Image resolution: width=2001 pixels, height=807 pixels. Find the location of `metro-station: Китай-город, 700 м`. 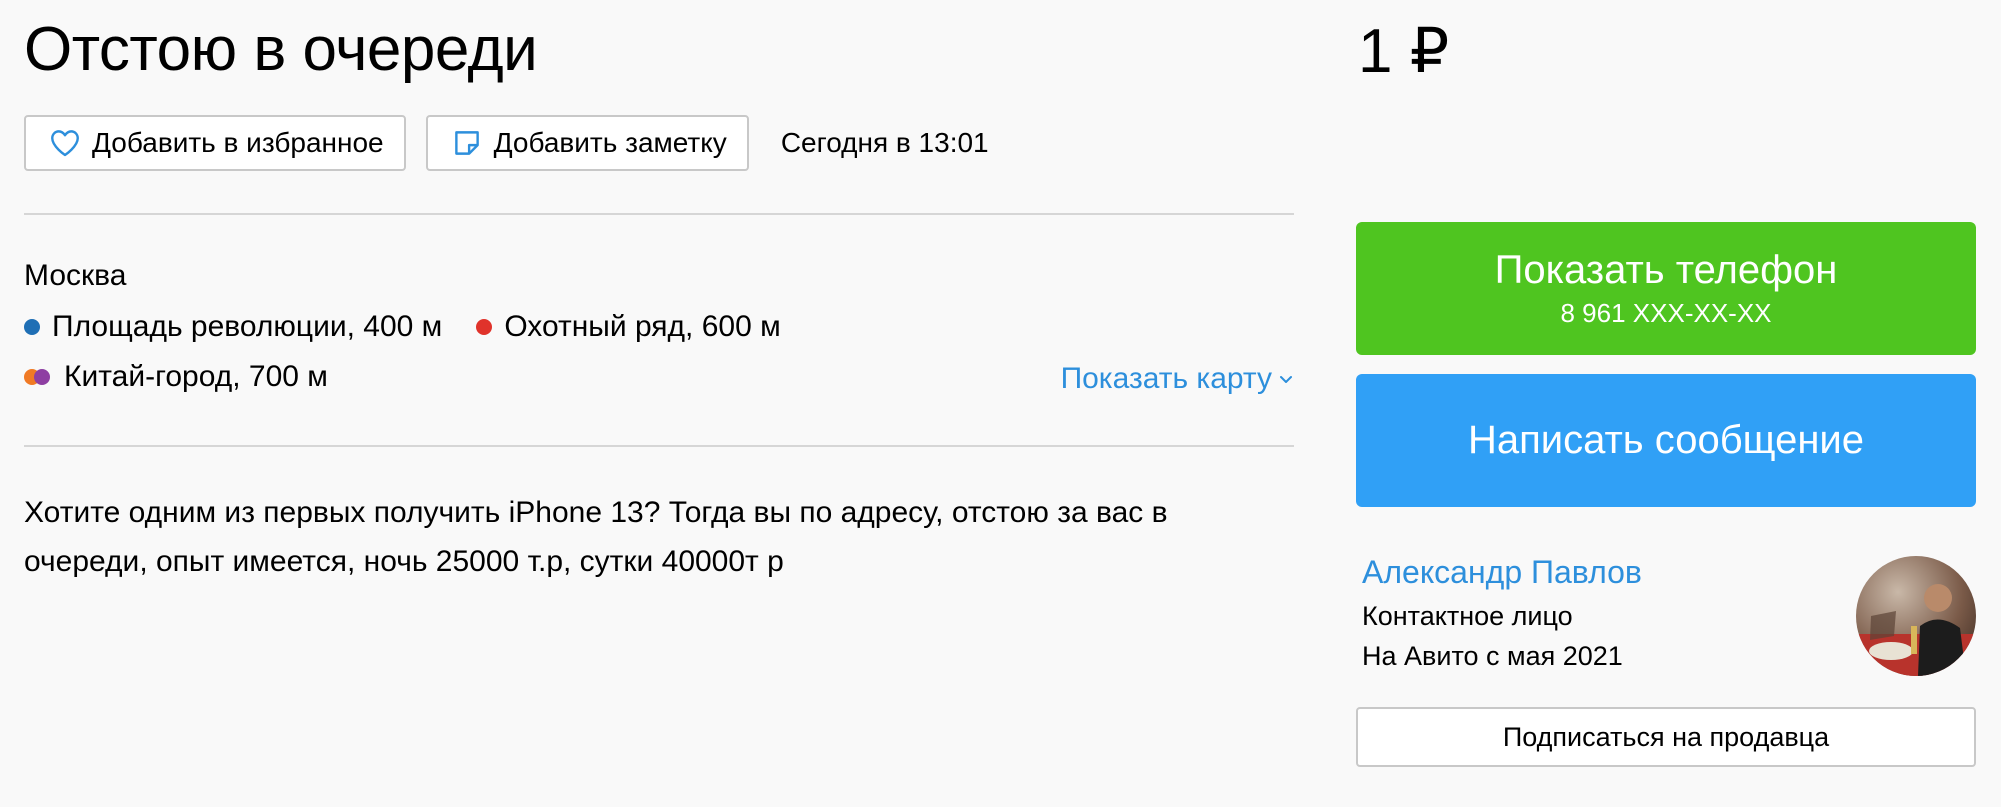

metro-station: Китай-город, 700 м is located at coordinates (176, 377).